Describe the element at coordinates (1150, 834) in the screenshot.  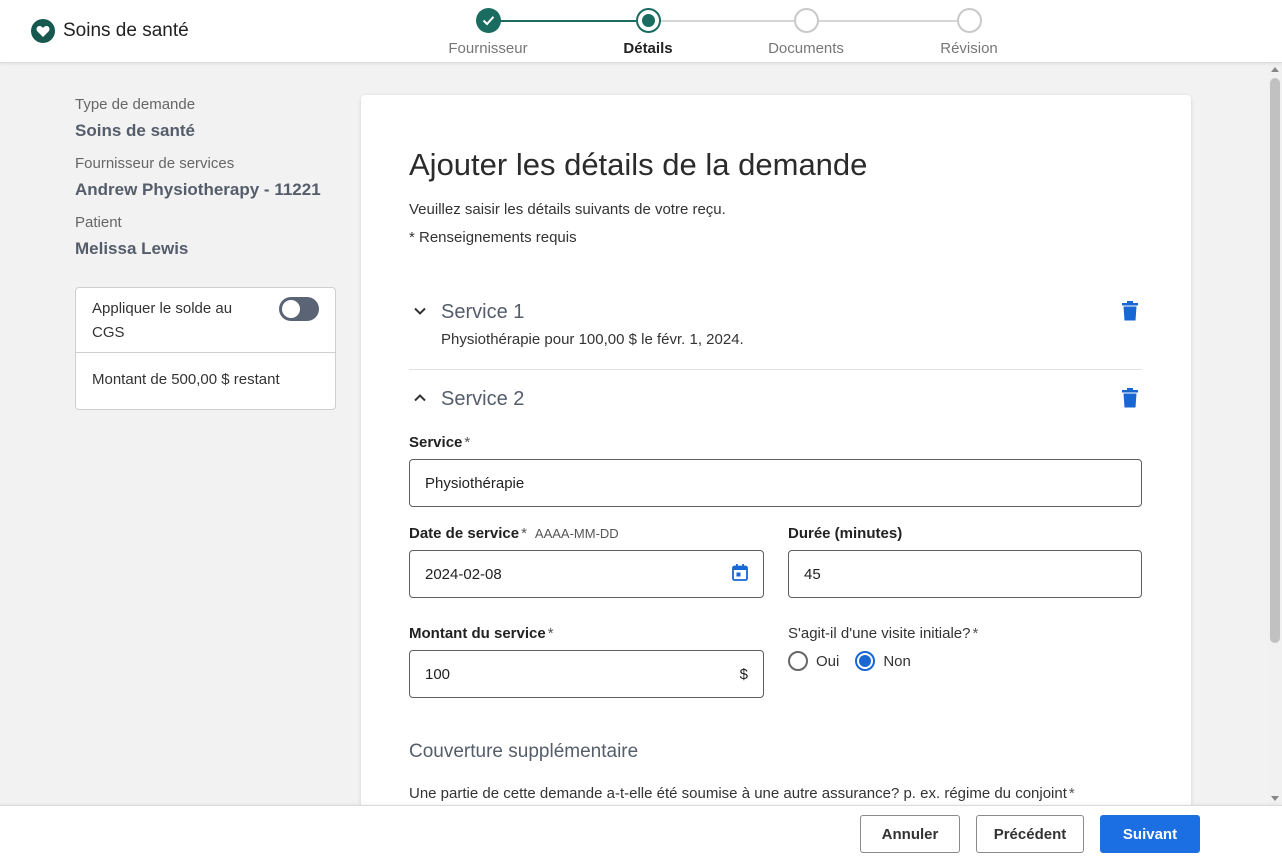
I see `next-button: Suivant` at that location.